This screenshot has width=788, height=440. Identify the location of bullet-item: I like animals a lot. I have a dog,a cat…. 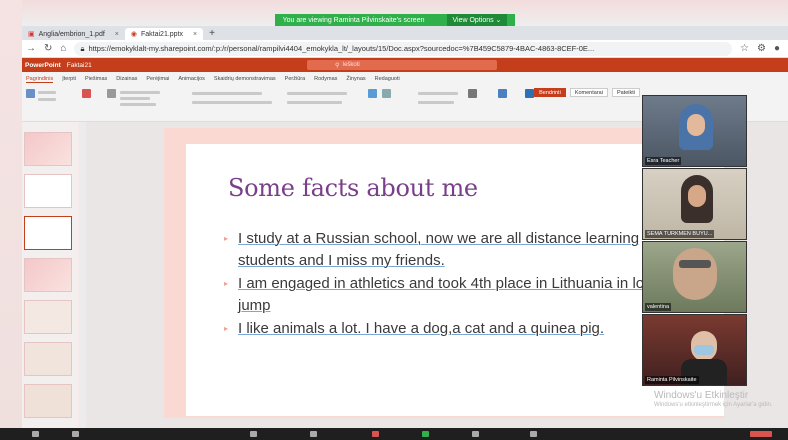
(454, 329).